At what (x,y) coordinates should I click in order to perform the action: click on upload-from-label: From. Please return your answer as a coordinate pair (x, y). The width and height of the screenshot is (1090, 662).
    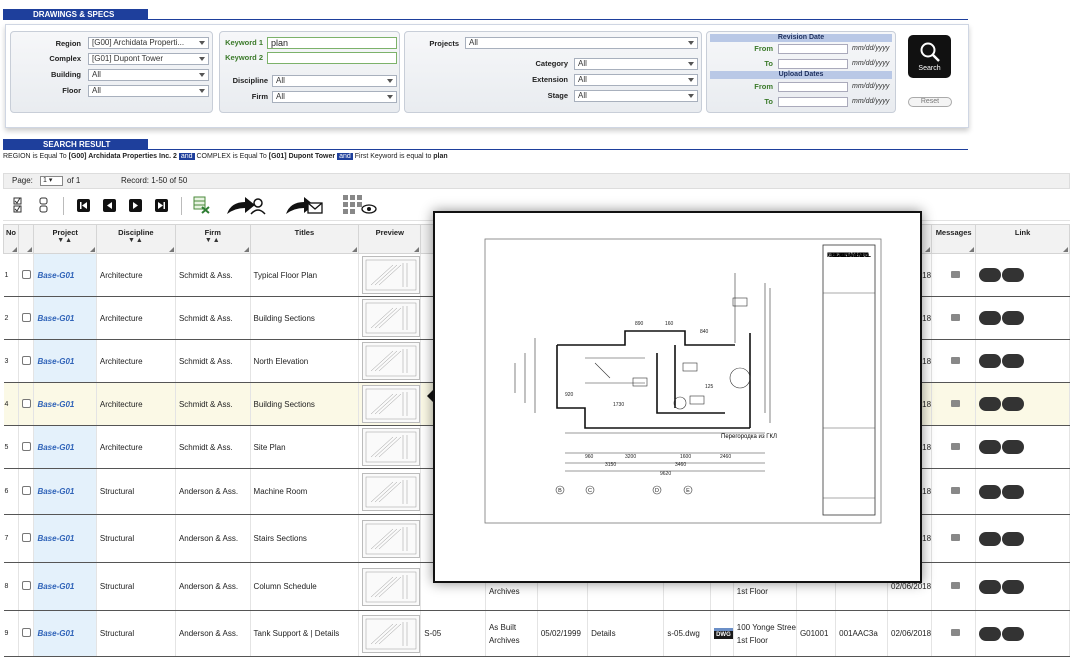
    Looking at the image, I should click on (763, 86).